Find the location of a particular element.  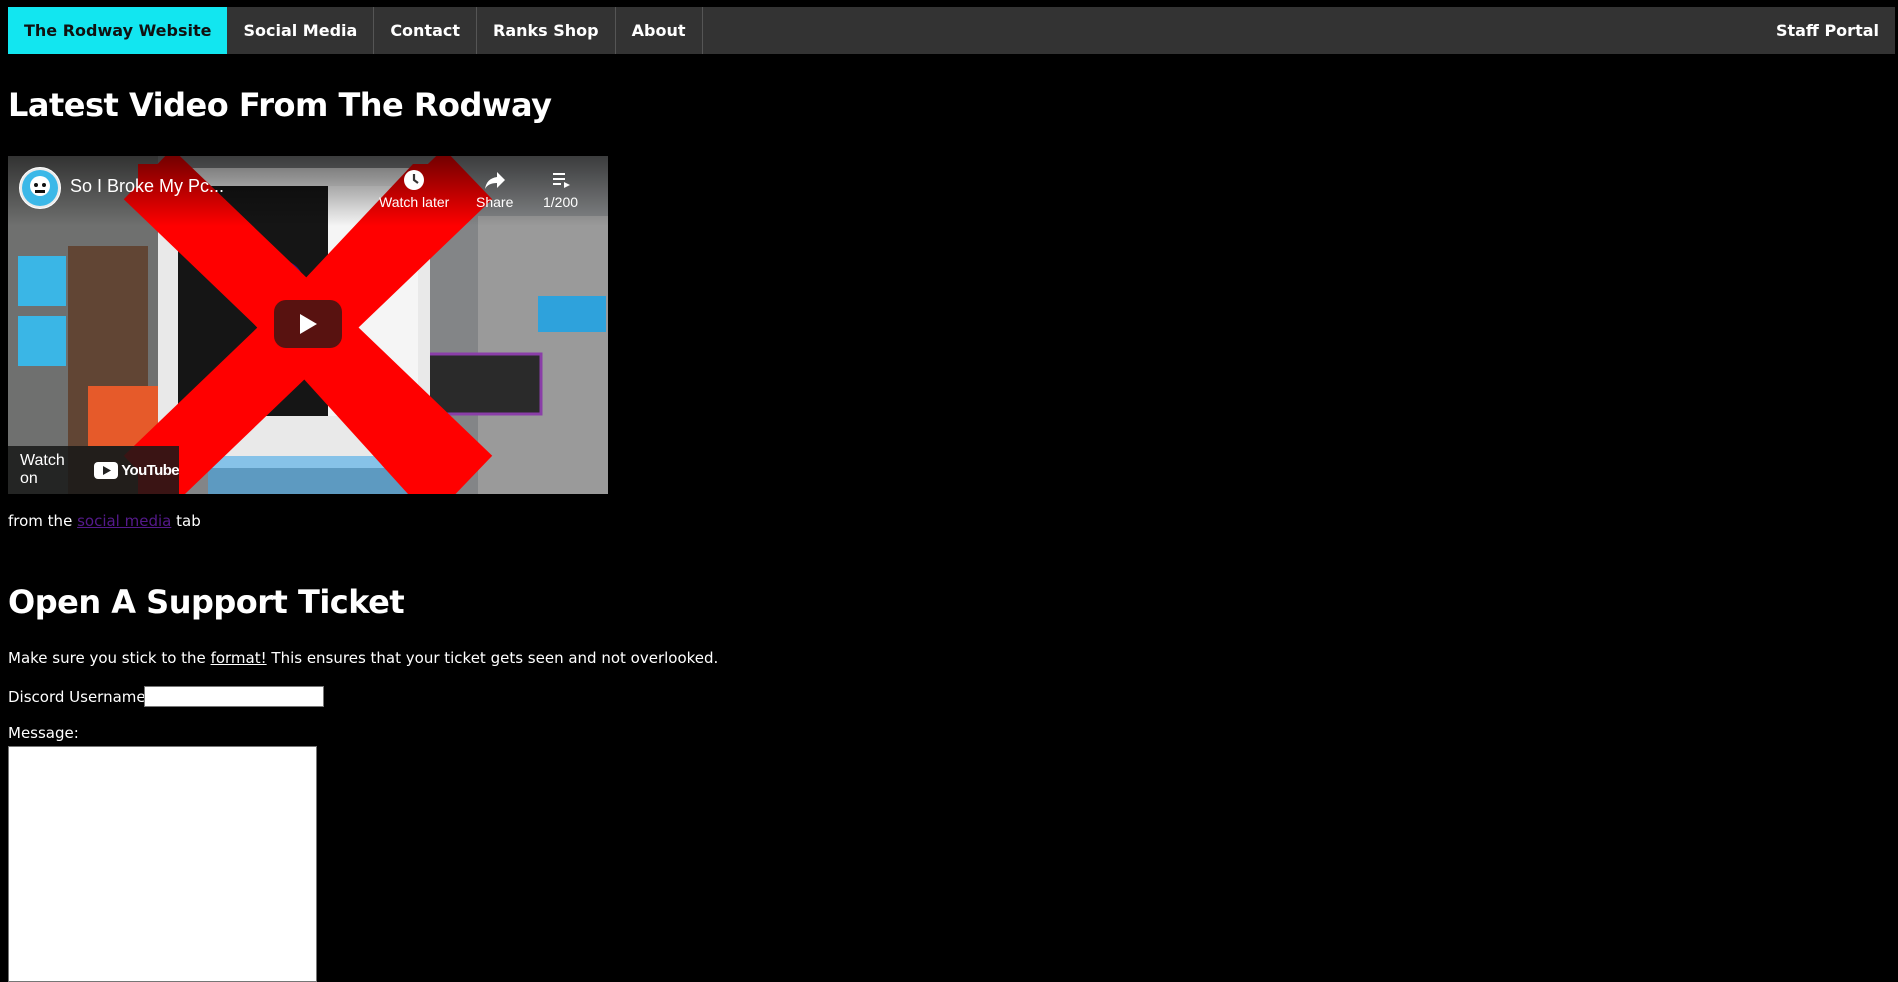

playlist-icon is located at coordinates (560, 180).